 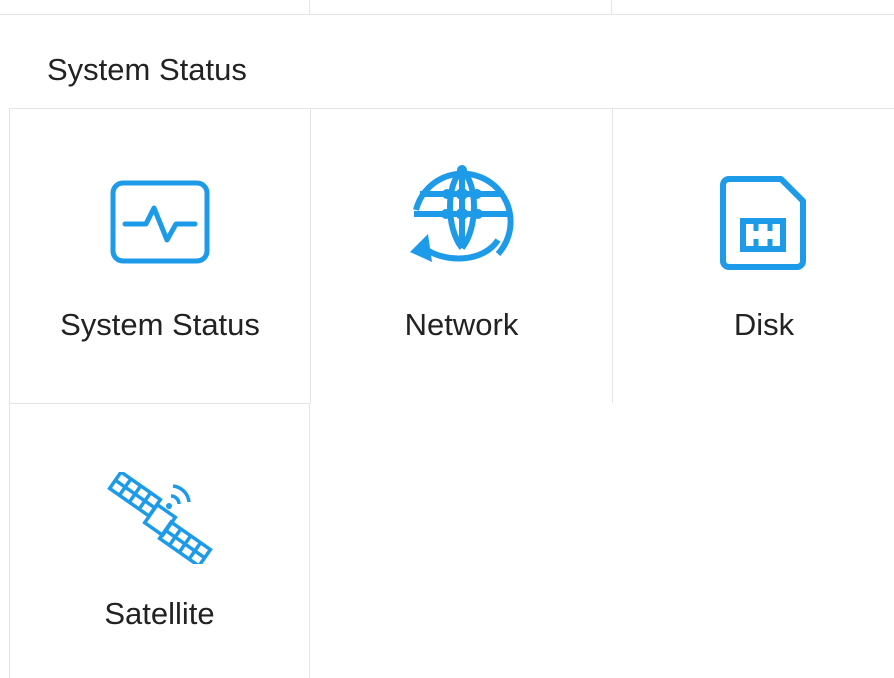 I want to click on tile-satellite: Satellite, so click(x=159, y=540).